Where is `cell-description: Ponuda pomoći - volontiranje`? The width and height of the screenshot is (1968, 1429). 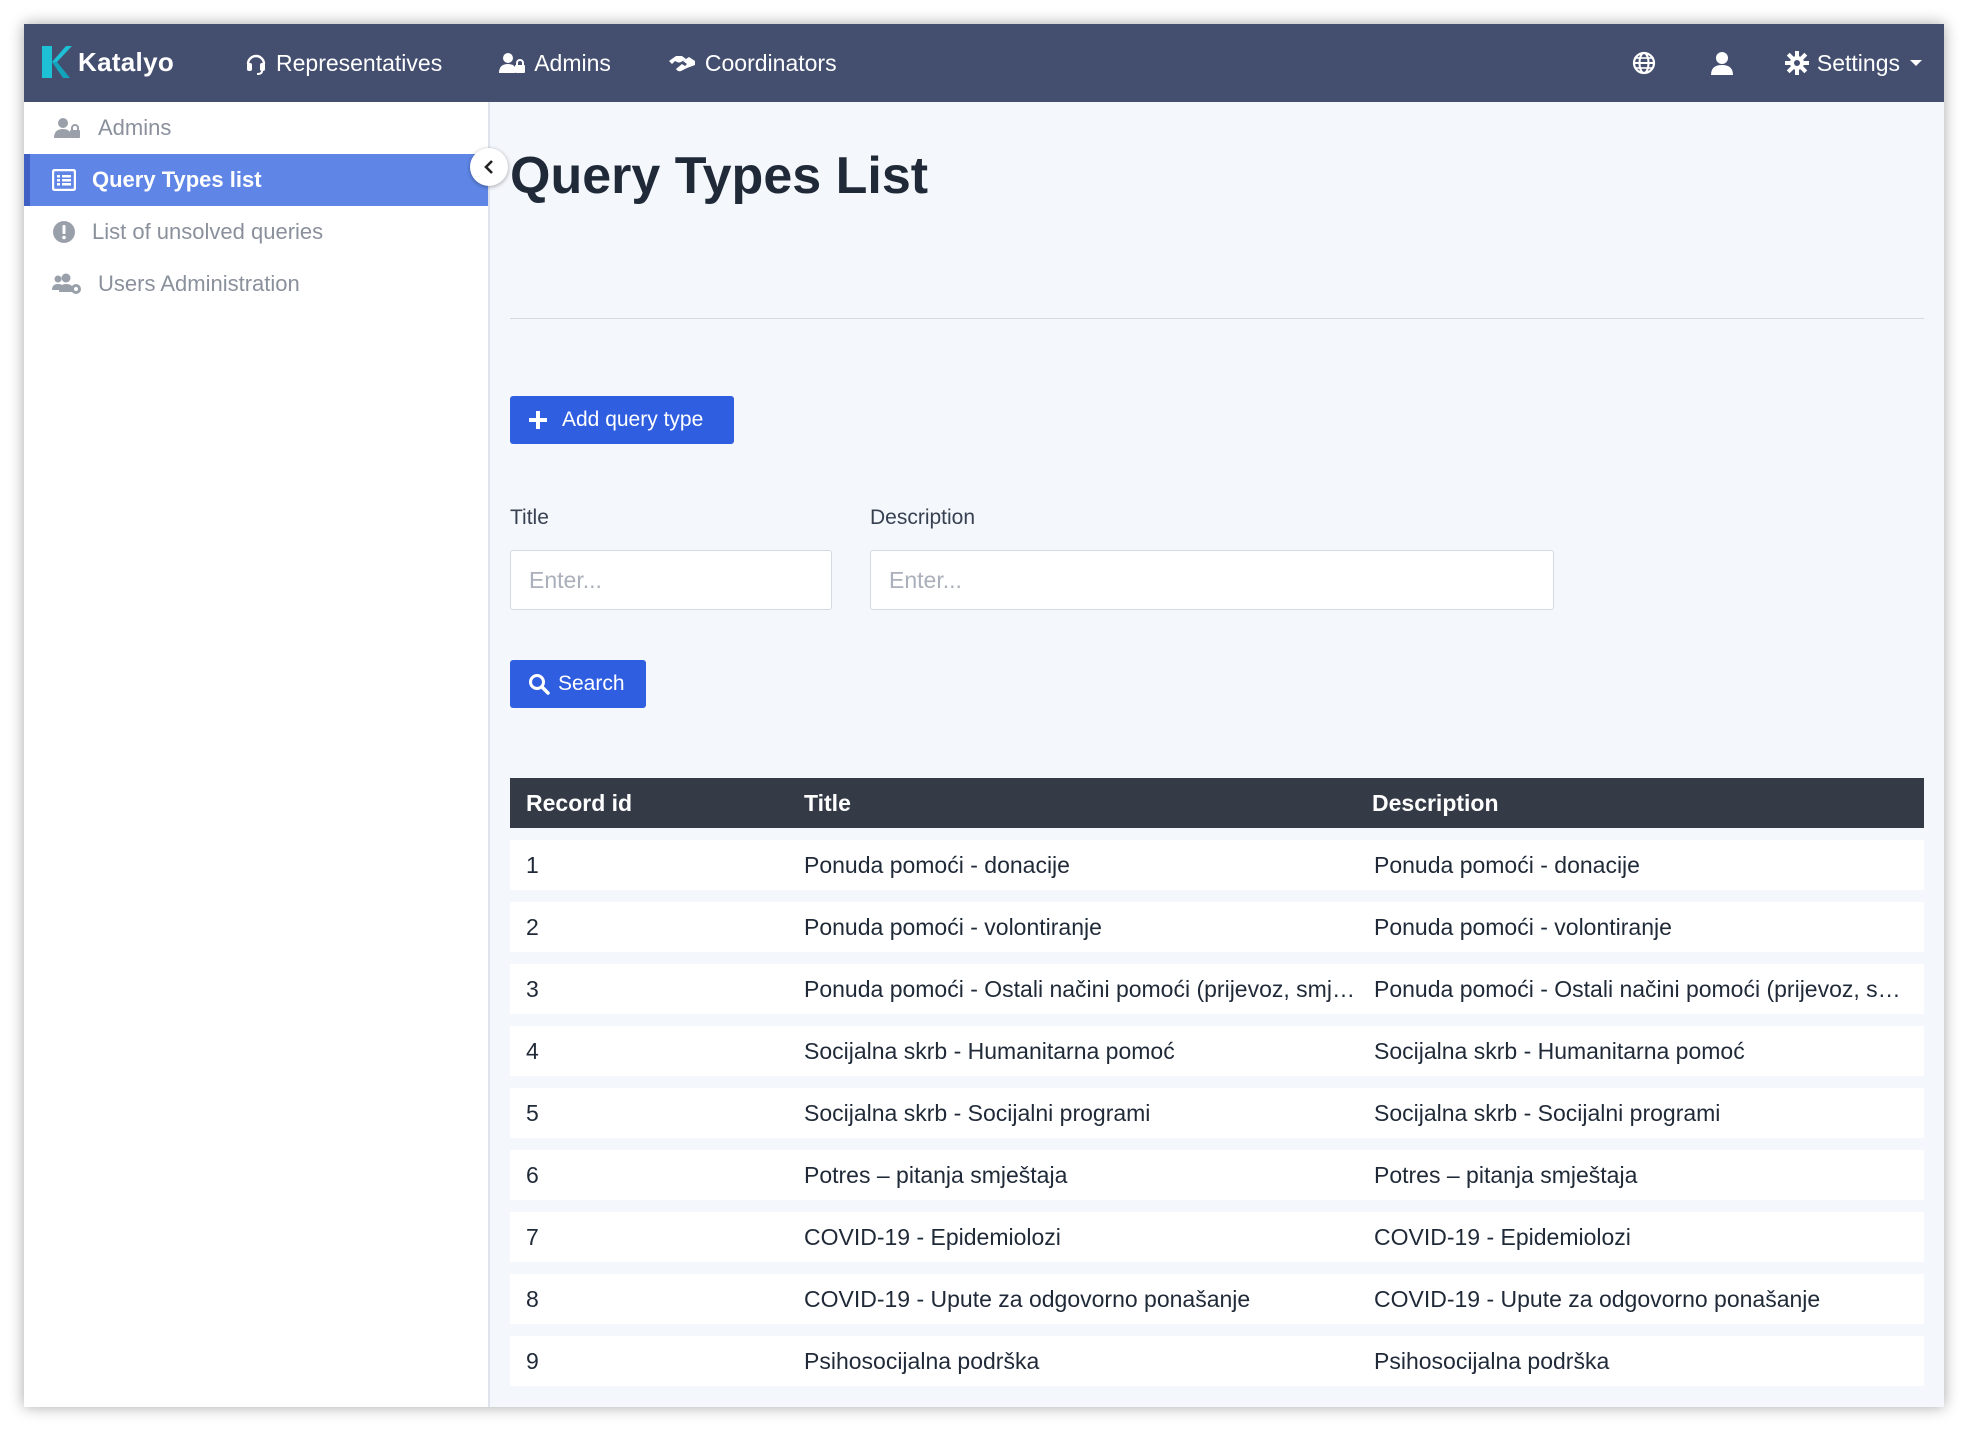
cell-description: Ponuda pomoći - volontiranje is located at coordinates (1523, 926).